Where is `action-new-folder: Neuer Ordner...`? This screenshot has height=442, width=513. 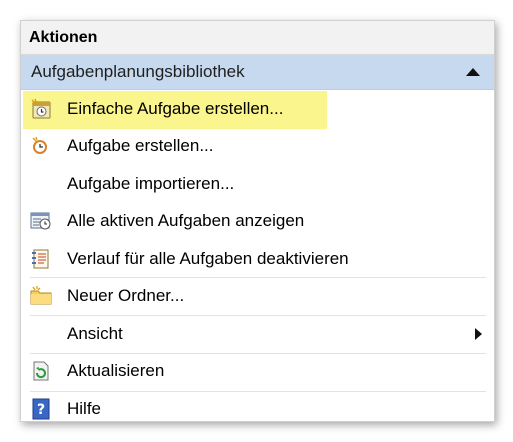 action-new-folder: Neuer Ordner... is located at coordinates (257, 297).